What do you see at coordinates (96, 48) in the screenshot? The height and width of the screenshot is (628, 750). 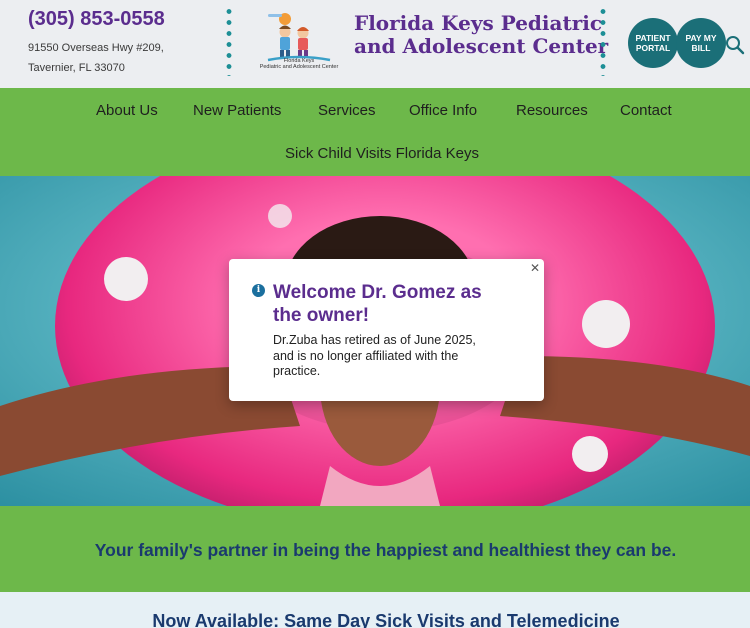 I see `address-line-1: 91550 Overseas Hwy #209,` at bounding box center [96, 48].